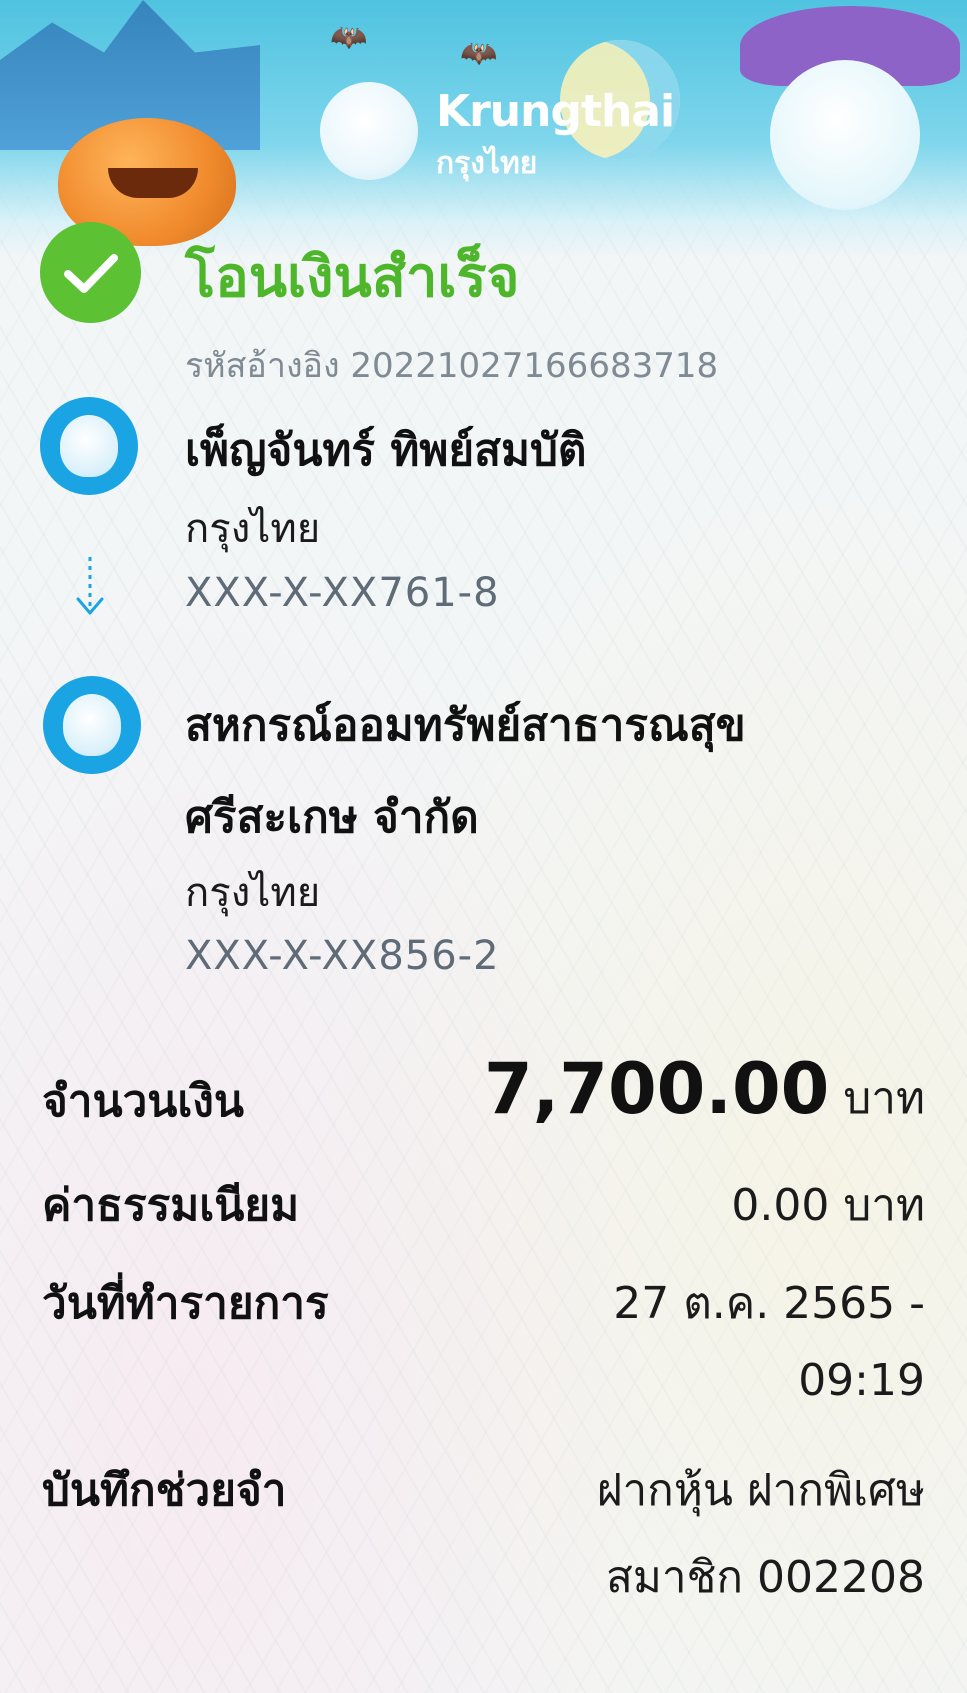  What do you see at coordinates (487, 163) in the screenshot?
I see `logo-text-th: กรุงไทย` at bounding box center [487, 163].